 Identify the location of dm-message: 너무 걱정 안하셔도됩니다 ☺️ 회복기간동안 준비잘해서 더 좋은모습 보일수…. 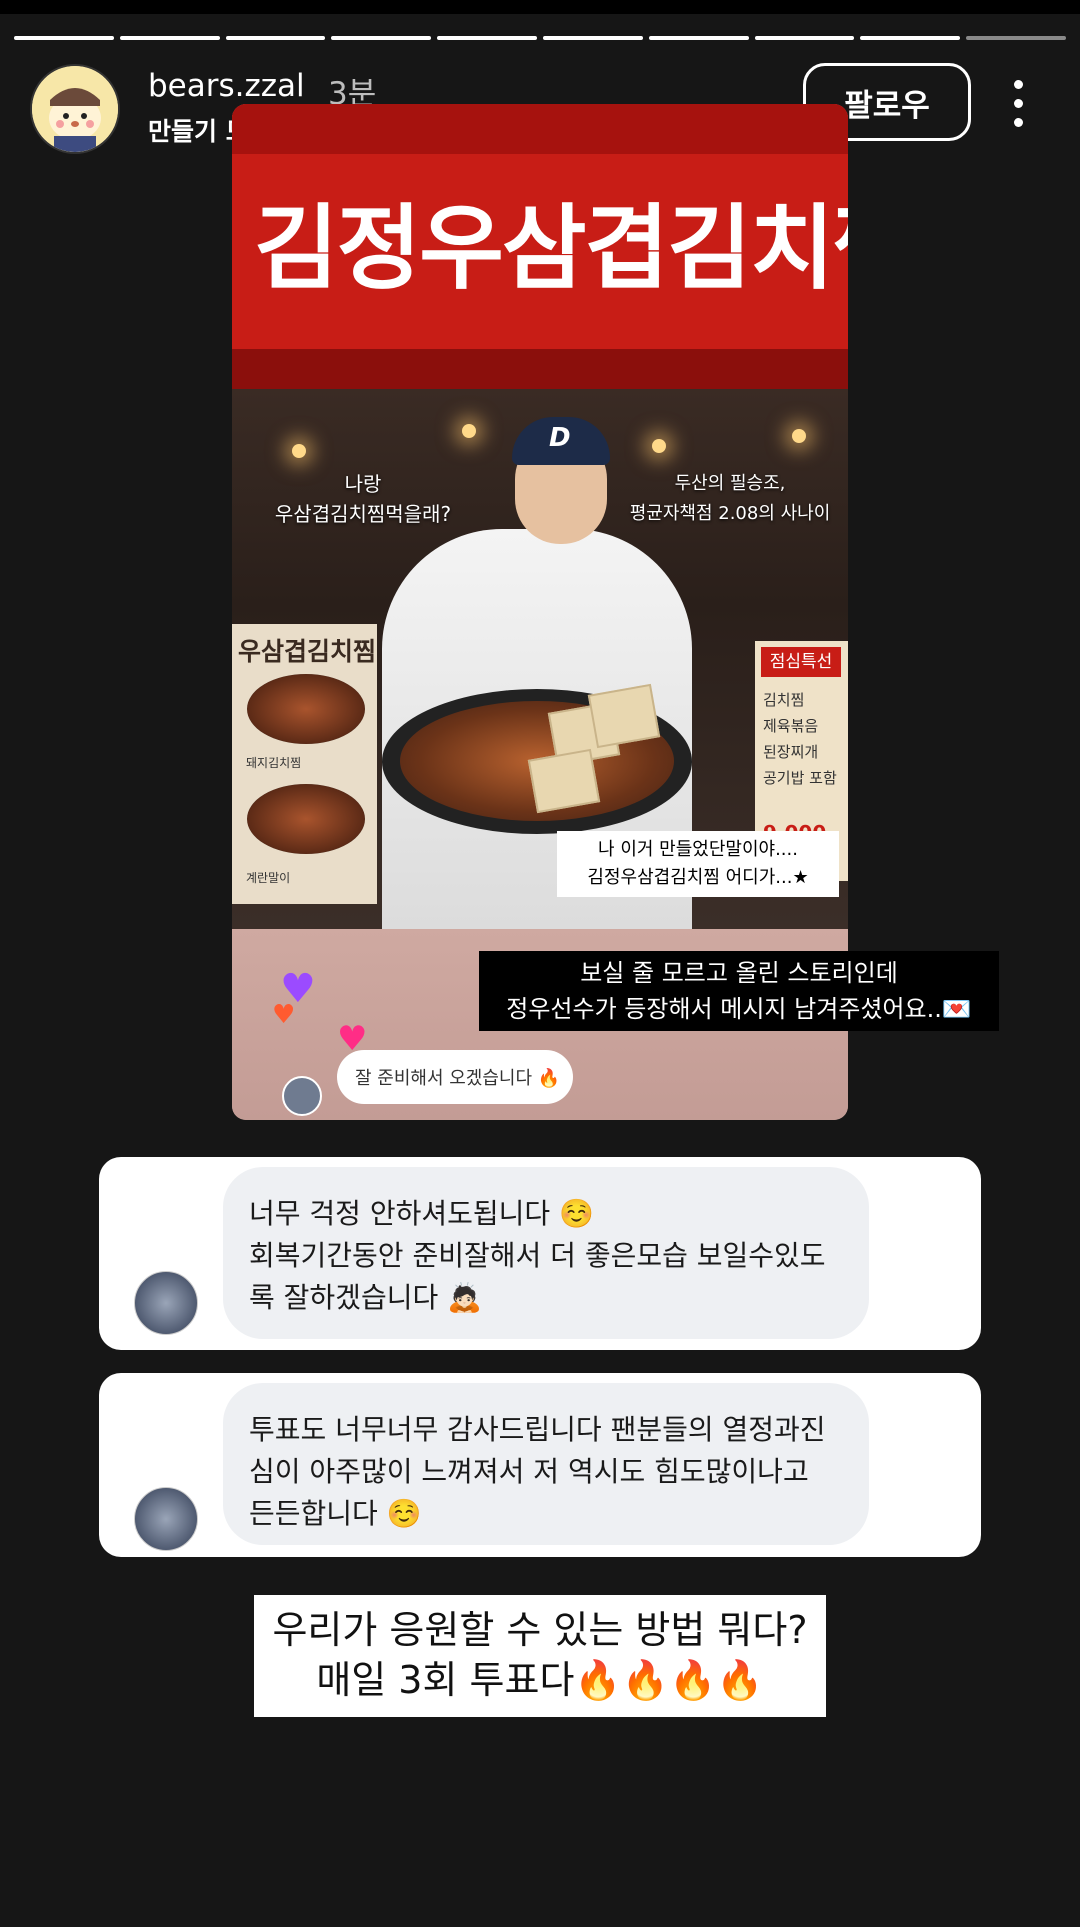
(546, 1253).